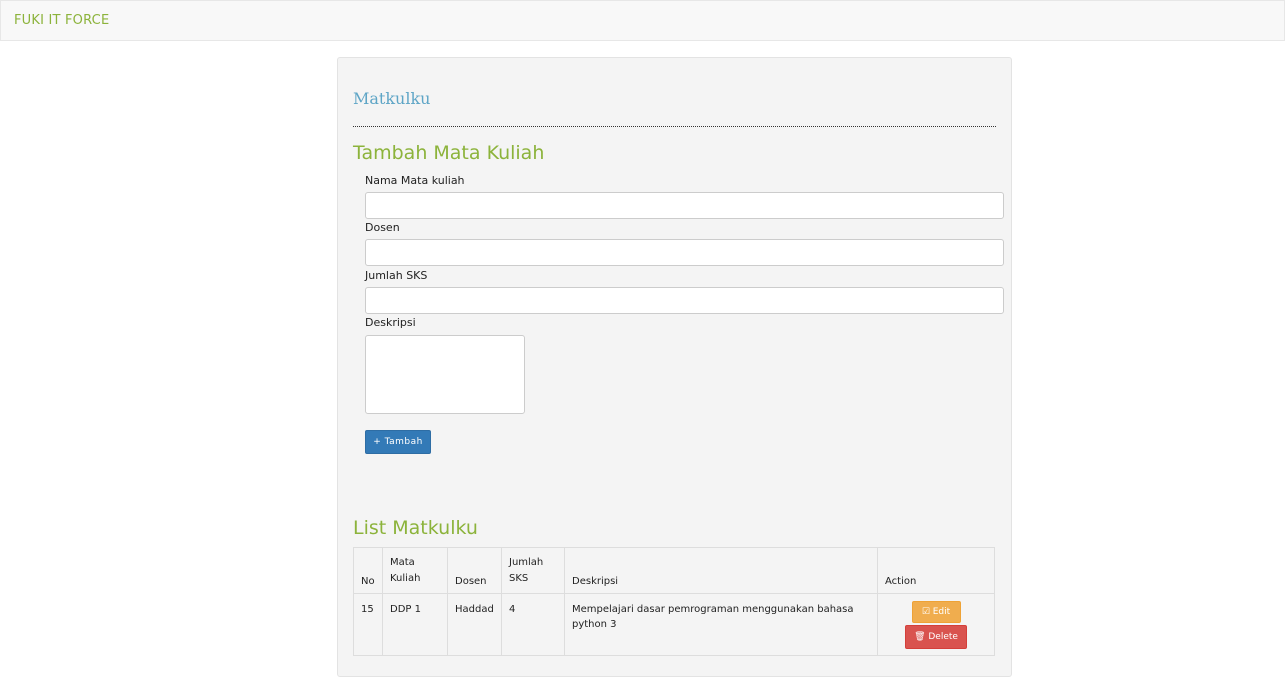 This screenshot has width=1285, height=677. What do you see at coordinates (396, 275) in the screenshot?
I see `sks-label: Jumlah SKS` at bounding box center [396, 275].